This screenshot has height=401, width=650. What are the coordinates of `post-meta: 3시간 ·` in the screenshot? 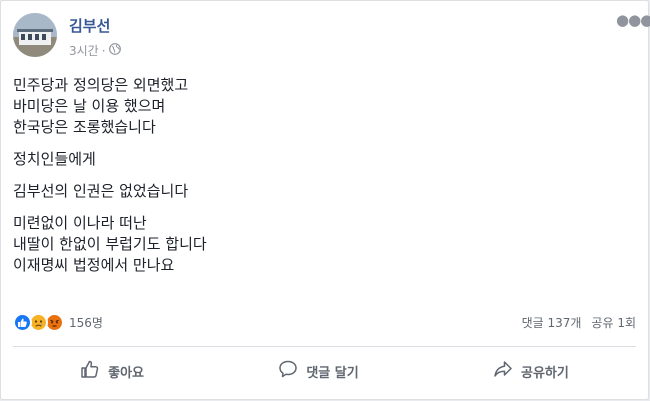 It's located at (95, 50).